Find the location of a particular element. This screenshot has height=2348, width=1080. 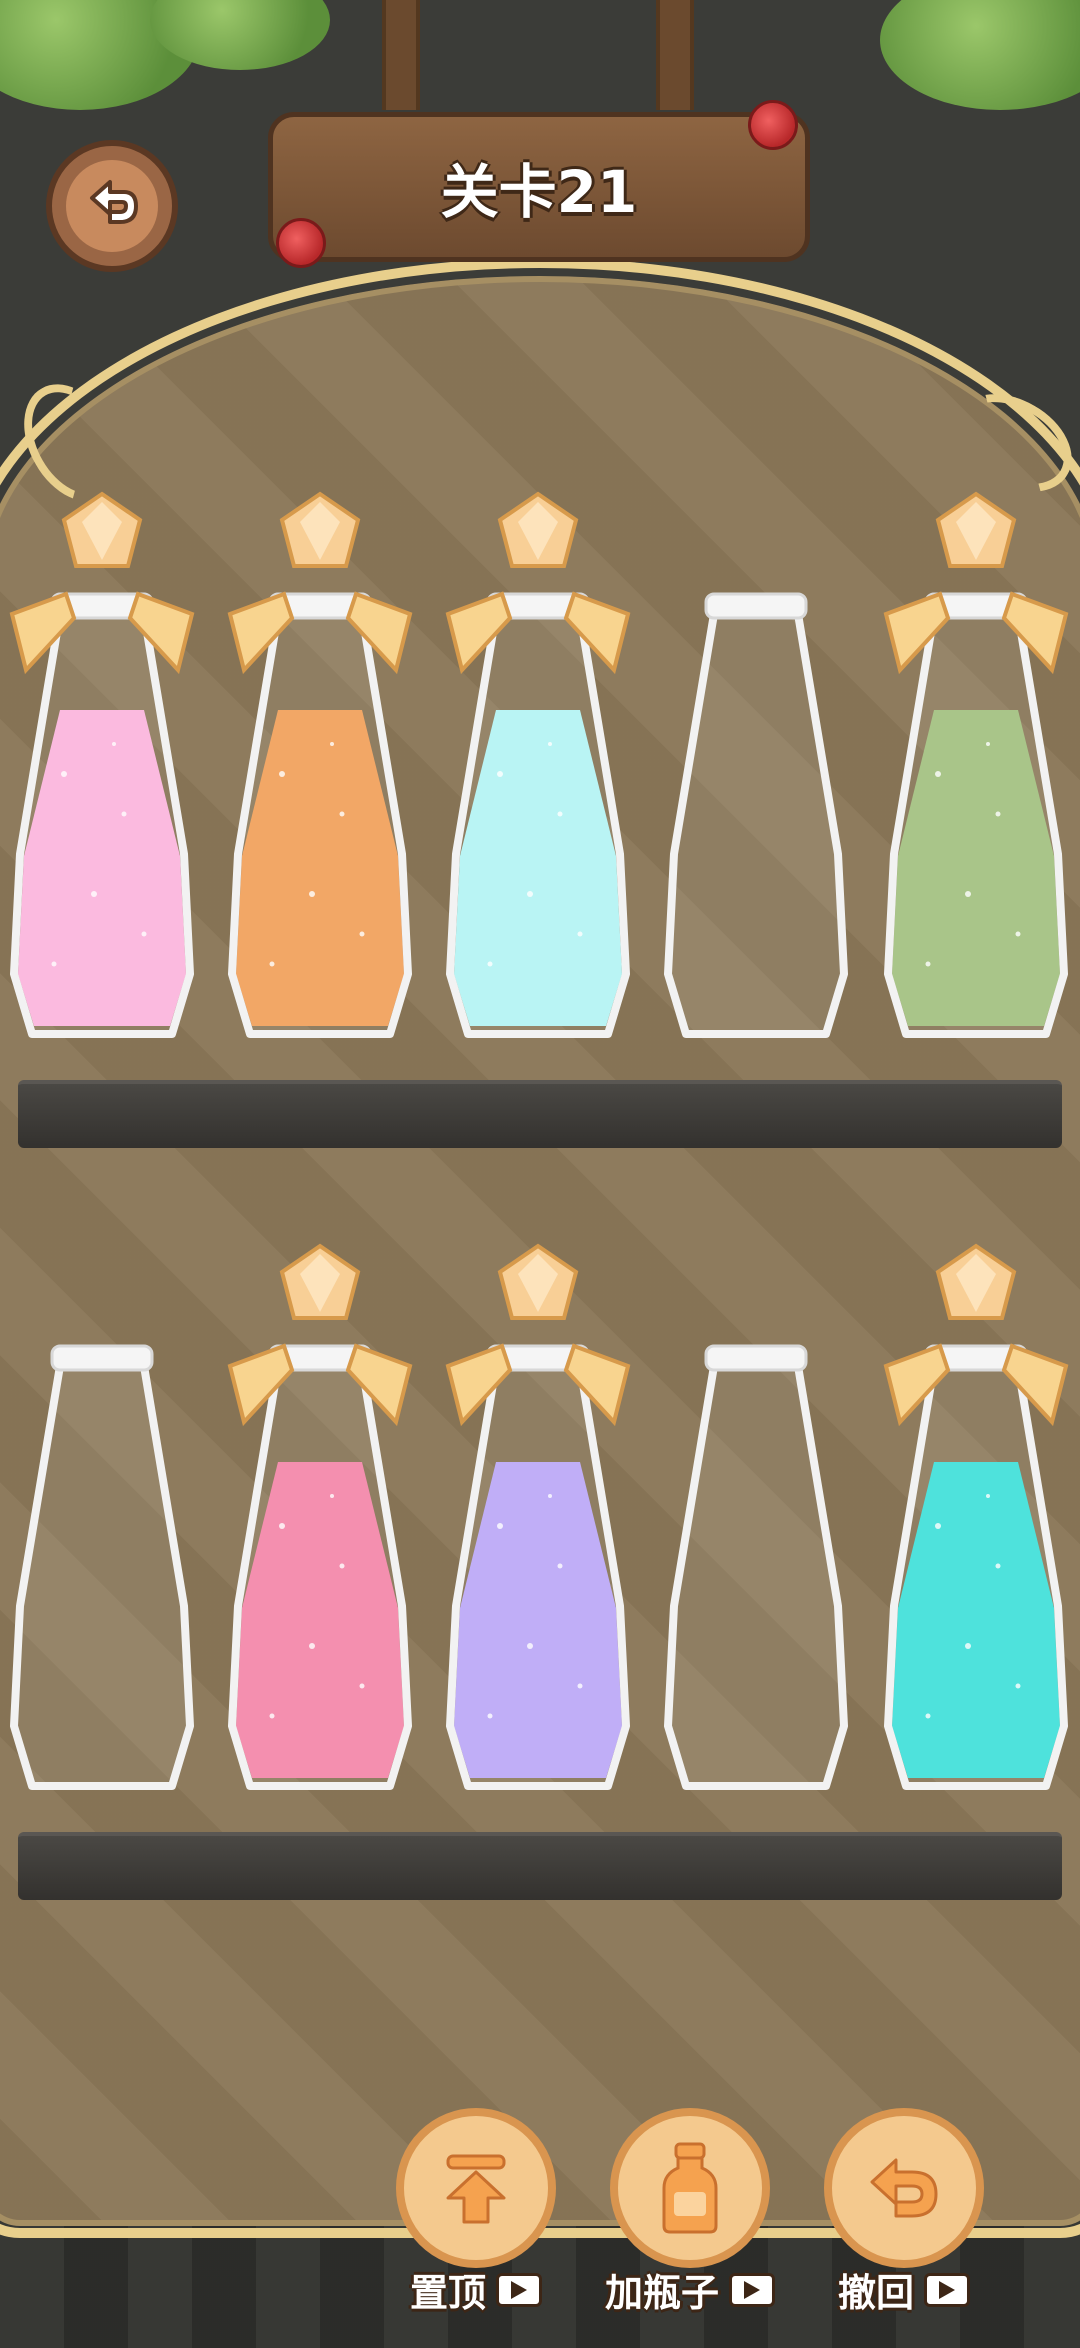

pin-top-label-row: 置顶 is located at coordinates (476, 2289).